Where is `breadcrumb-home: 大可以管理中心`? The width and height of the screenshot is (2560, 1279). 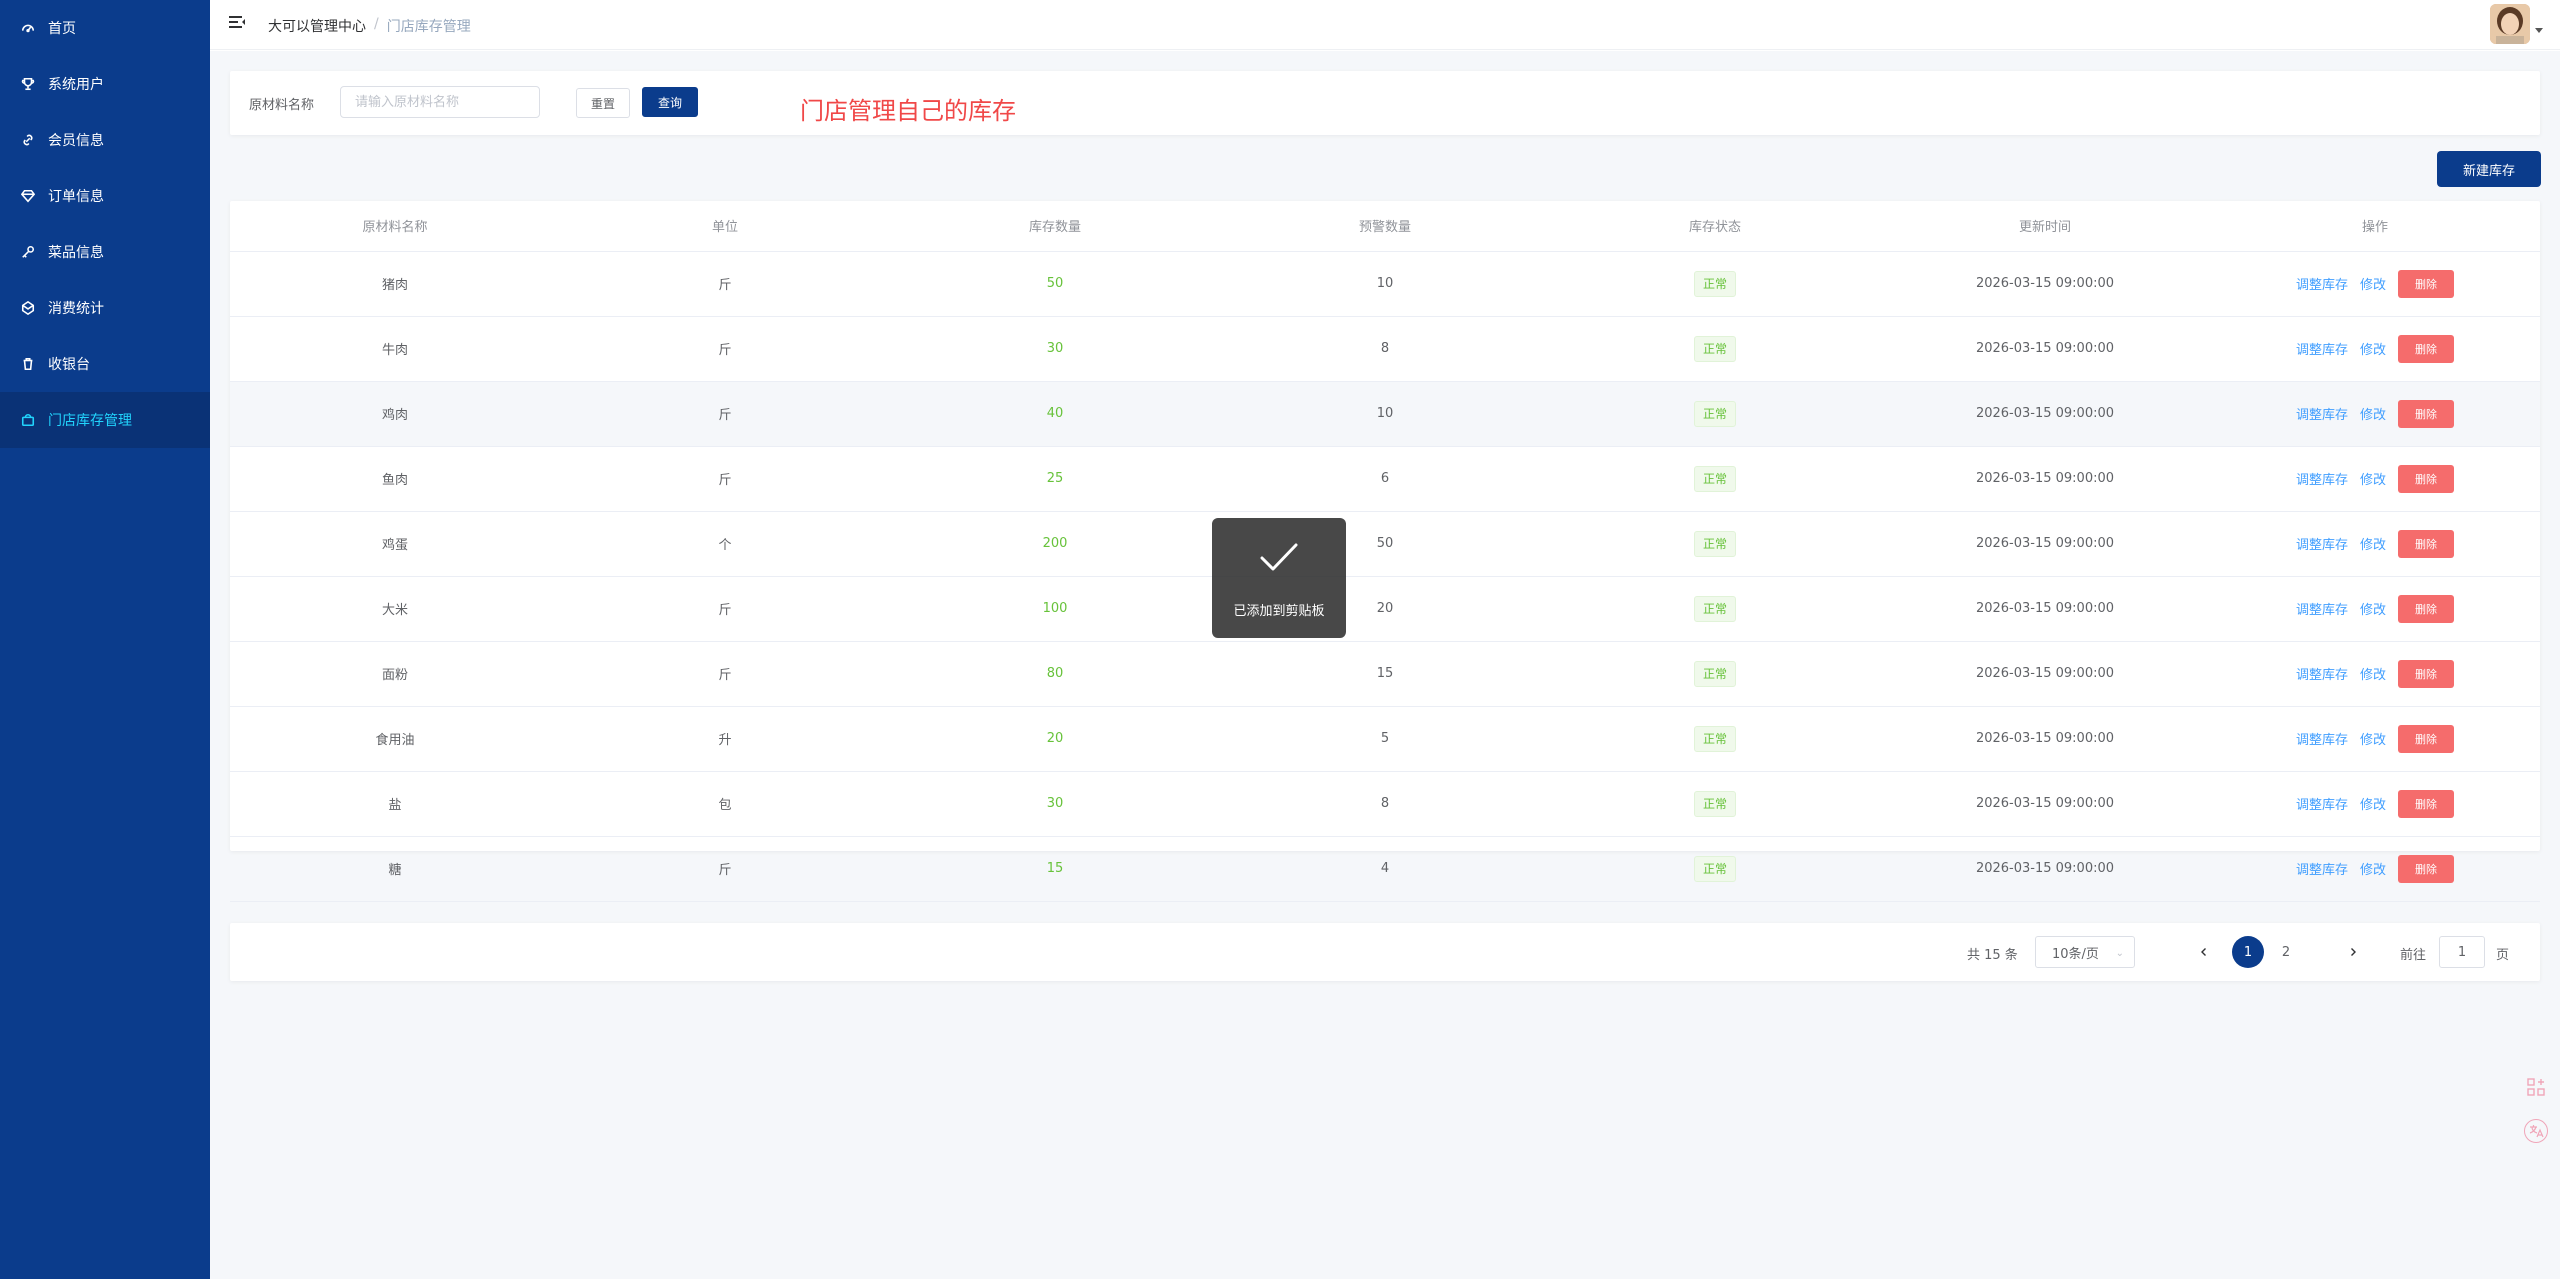
breadcrumb-home: 大可以管理中心 is located at coordinates (317, 26).